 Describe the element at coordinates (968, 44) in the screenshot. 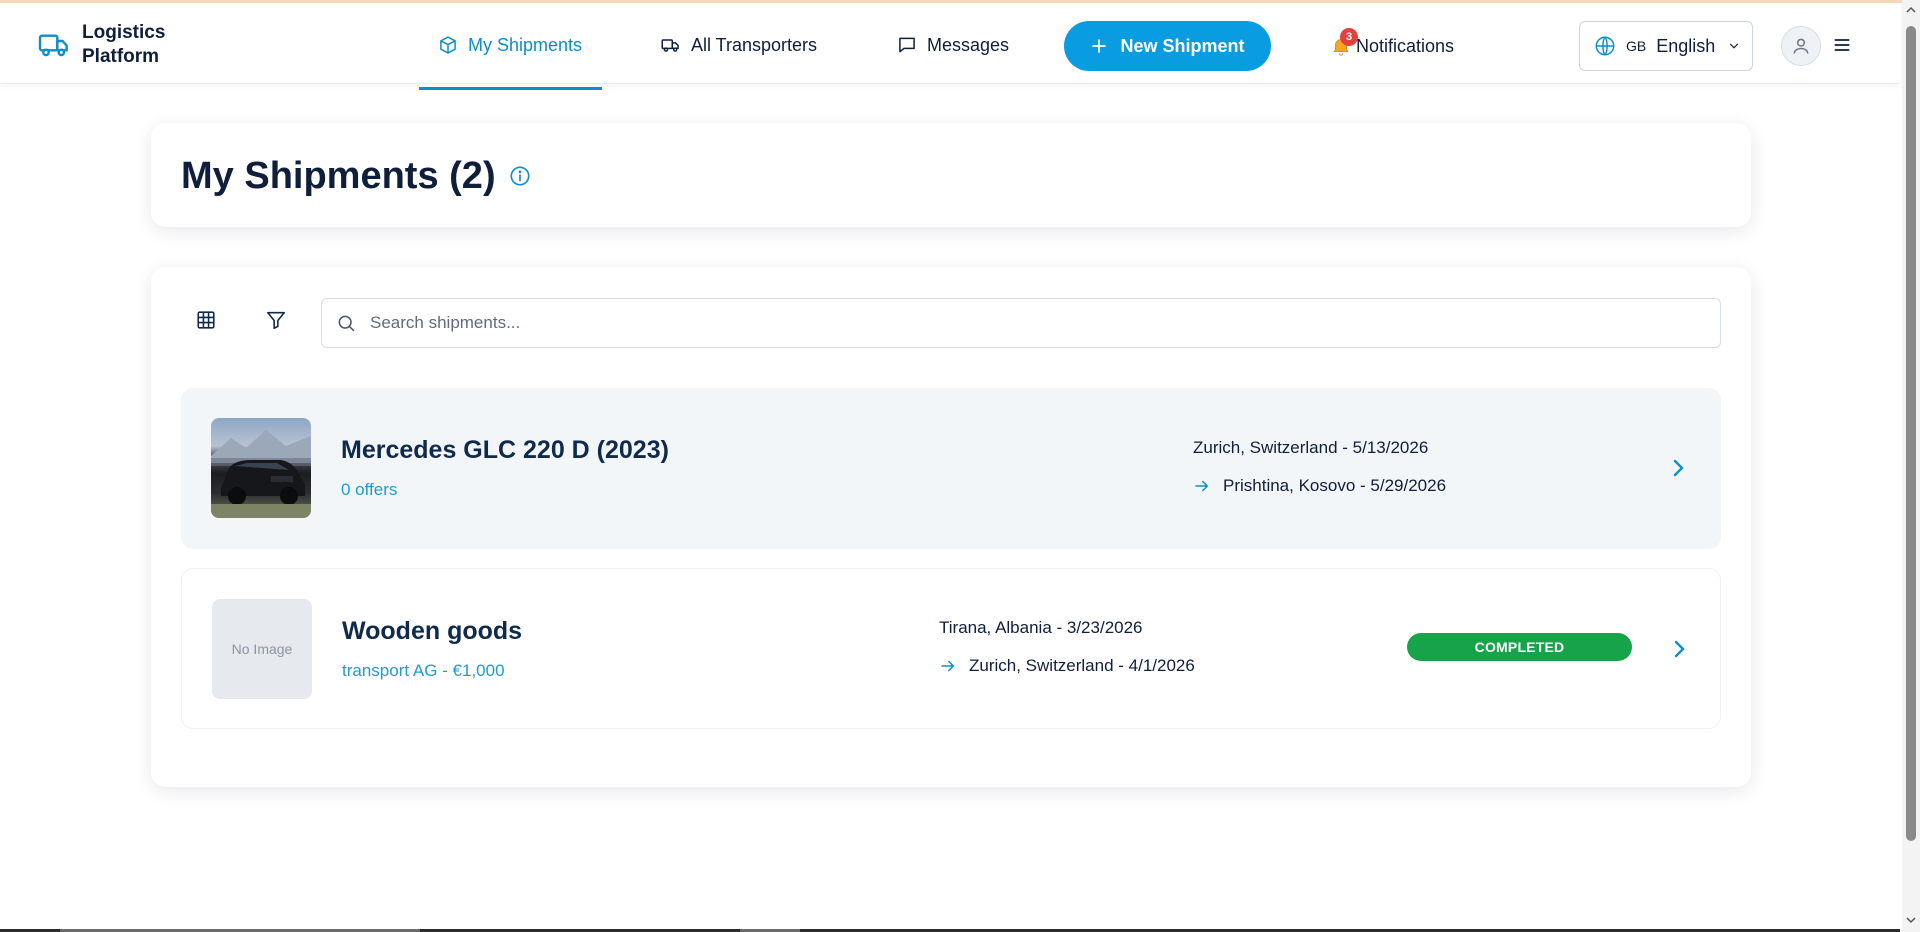

I see `nav-messages-label: Messages` at that location.